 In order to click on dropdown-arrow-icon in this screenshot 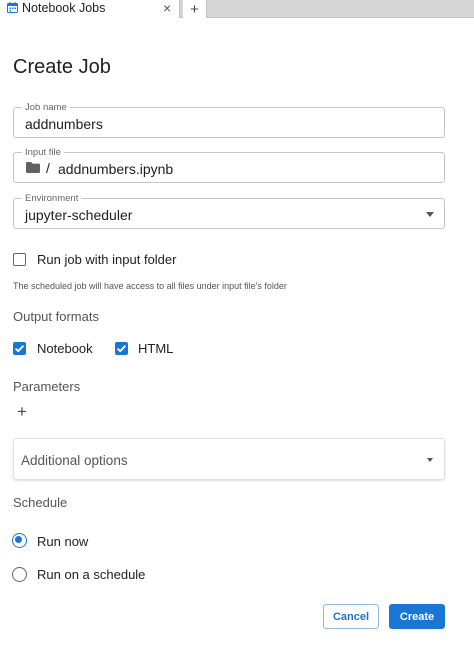, I will do `click(430, 214)`.